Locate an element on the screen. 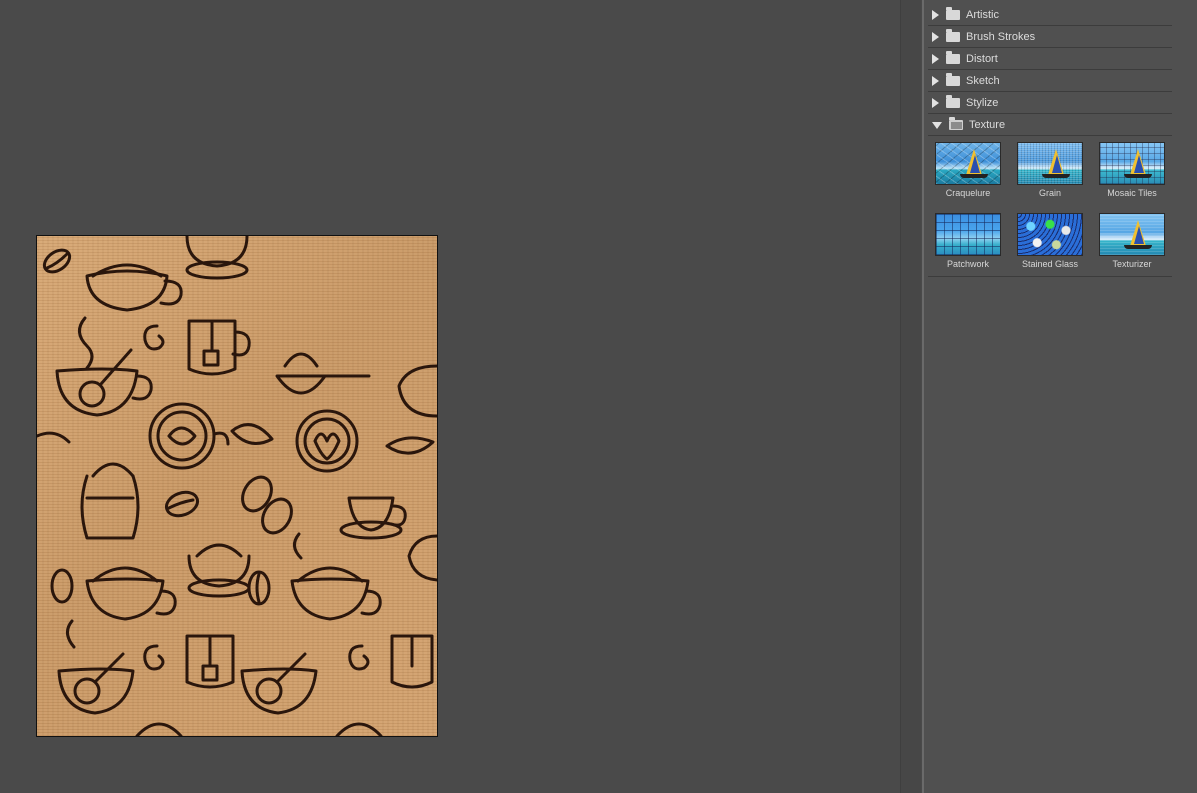 This screenshot has width=1197, height=793. category-sketch: Sketch is located at coordinates (1050, 81).